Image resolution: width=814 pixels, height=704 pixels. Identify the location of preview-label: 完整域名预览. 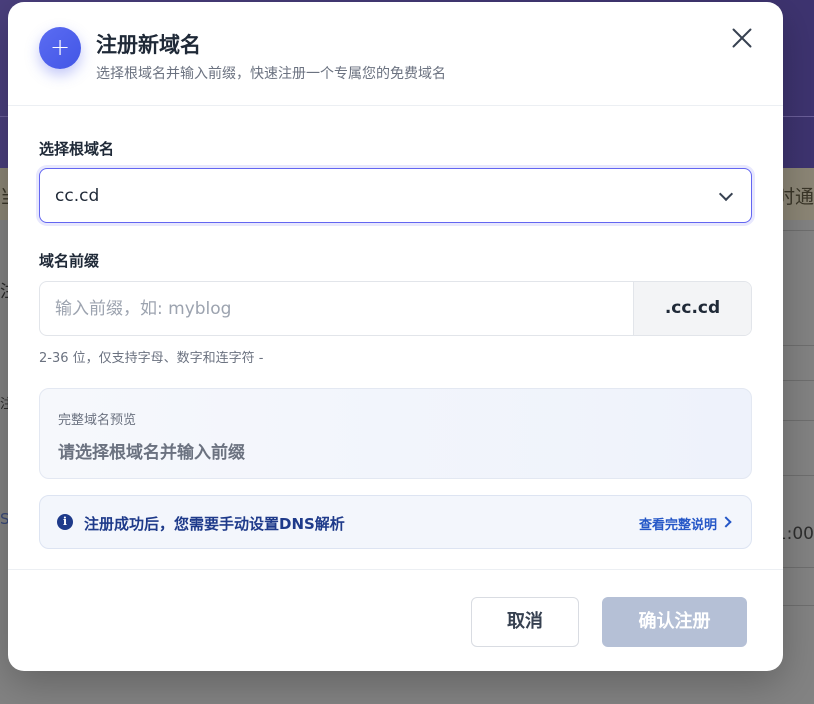
(97, 420).